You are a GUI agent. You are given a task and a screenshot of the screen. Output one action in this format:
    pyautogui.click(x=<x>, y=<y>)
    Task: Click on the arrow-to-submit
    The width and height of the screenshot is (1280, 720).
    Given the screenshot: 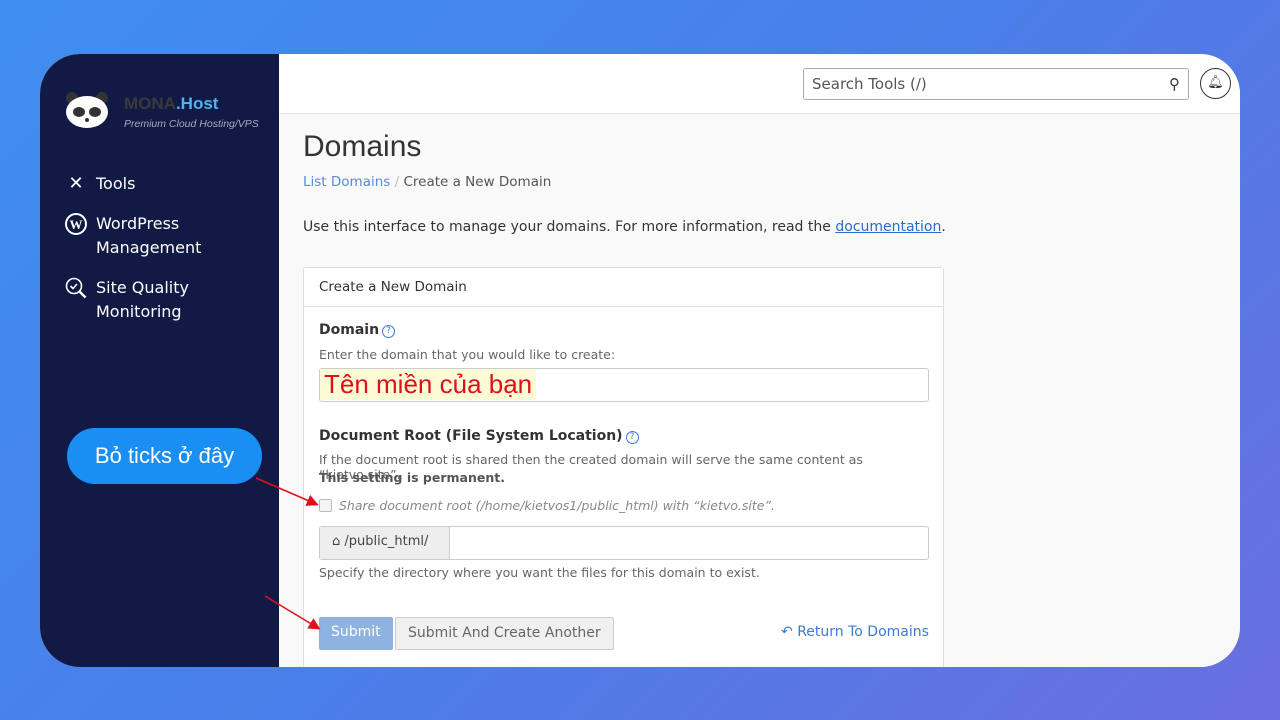 What is the action you would take?
    pyautogui.click(x=292, y=612)
    